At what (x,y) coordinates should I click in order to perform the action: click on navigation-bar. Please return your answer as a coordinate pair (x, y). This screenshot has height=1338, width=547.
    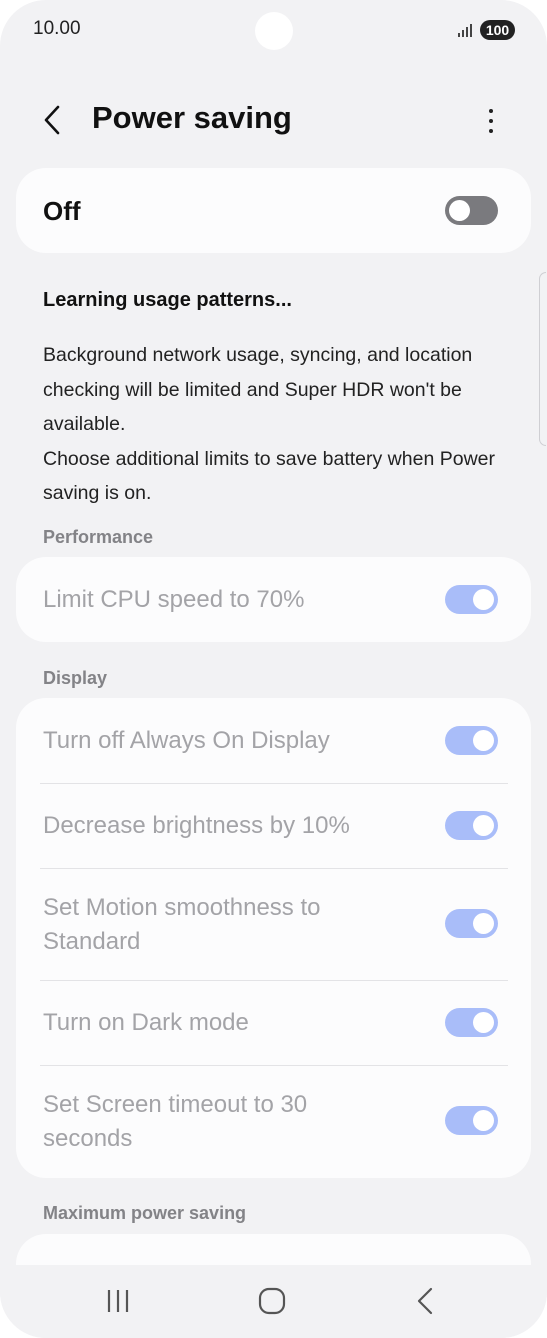
    Looking at the image, I should click on (273, 1301).